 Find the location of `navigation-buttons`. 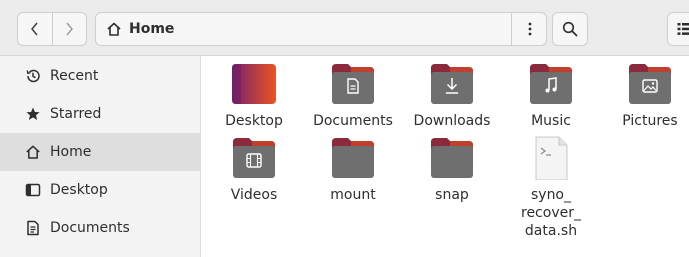

navigation-buttons is located at coordinates (52, 29).